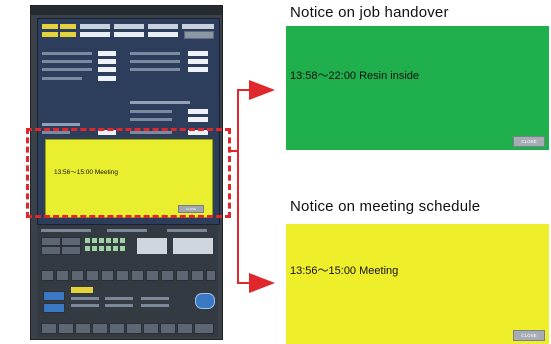 Image resolution: width=551 pixels, height=344 pixels. Describe the element at coordinates (205, 301) in the screenshot. I see `hmi-cycle-button` at that location.